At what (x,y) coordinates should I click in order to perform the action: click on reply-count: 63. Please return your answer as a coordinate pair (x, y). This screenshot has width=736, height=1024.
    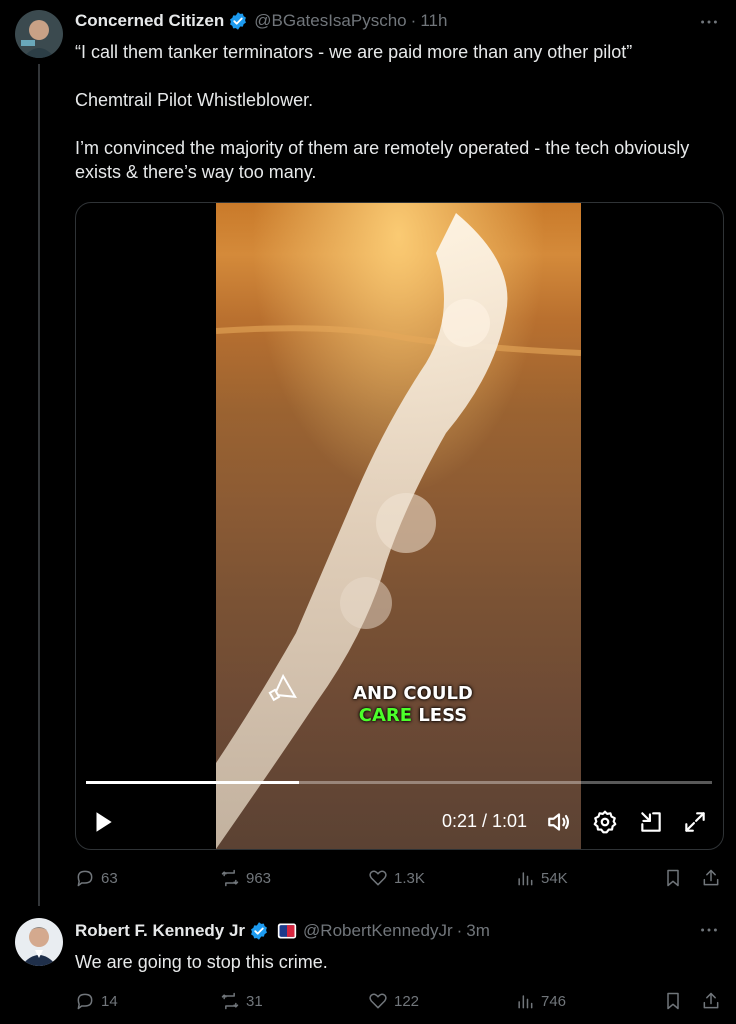
    Looking at the image, I should click on (109, 878).